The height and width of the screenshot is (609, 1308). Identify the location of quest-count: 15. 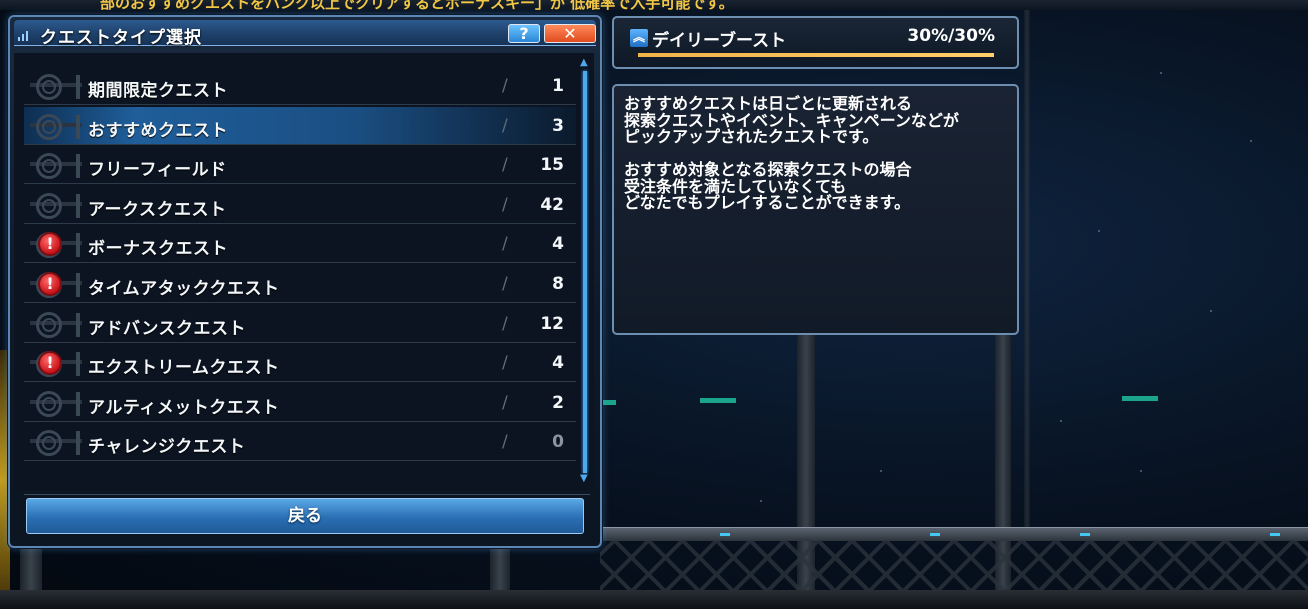
(552, 165).